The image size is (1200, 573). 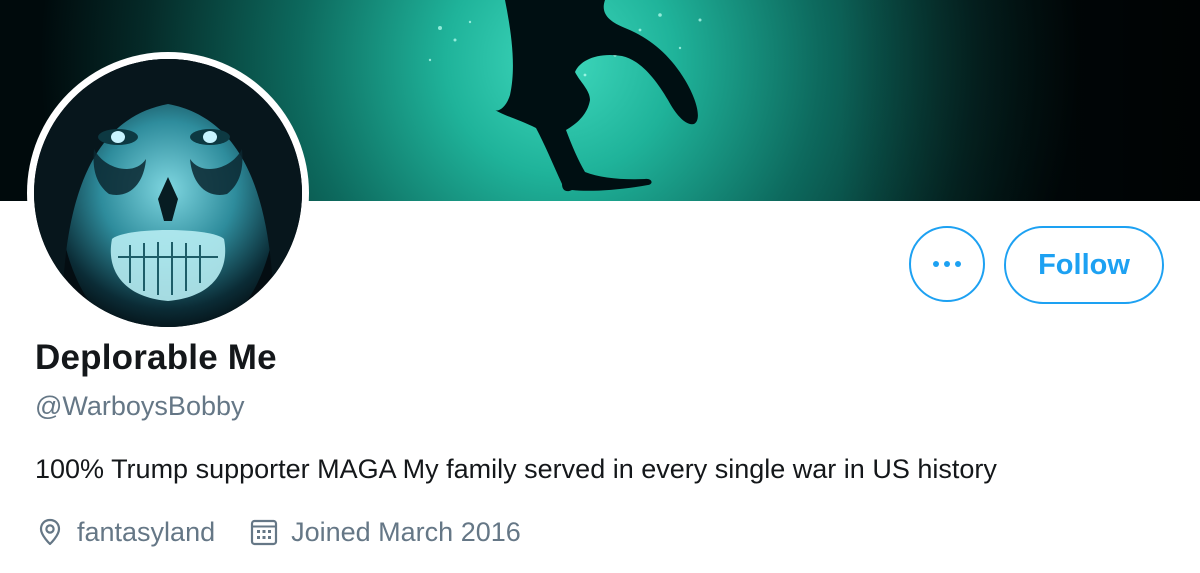 I want to click on display-name: Deplorable Me, so click(x=156, y=357).